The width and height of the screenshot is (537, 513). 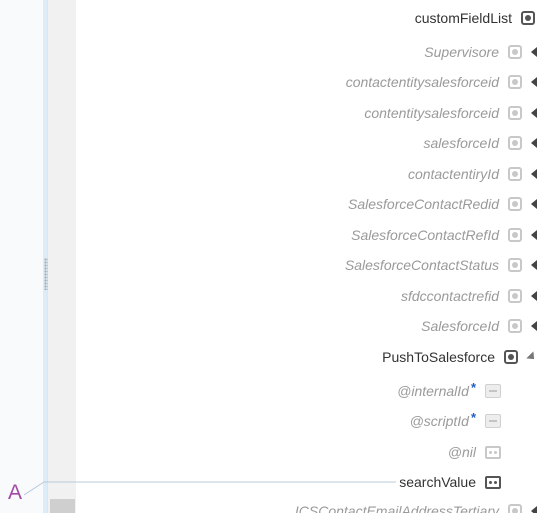 I want to click on resize-handle, so click(x=46, y=274).